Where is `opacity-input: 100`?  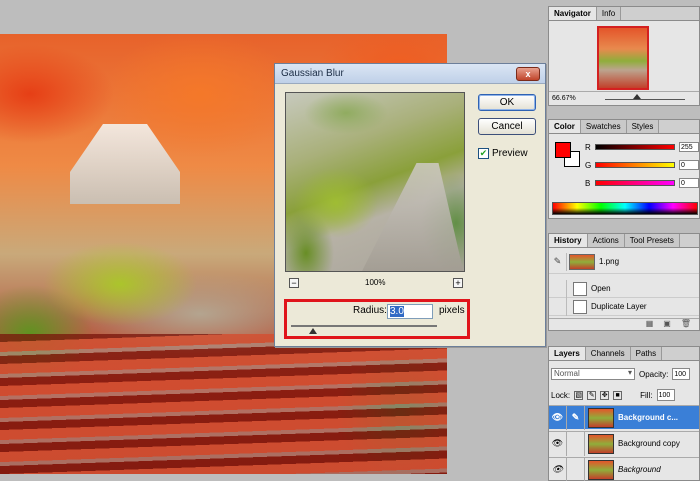
opacity-input: 100 is located at coordinates (681, 374).